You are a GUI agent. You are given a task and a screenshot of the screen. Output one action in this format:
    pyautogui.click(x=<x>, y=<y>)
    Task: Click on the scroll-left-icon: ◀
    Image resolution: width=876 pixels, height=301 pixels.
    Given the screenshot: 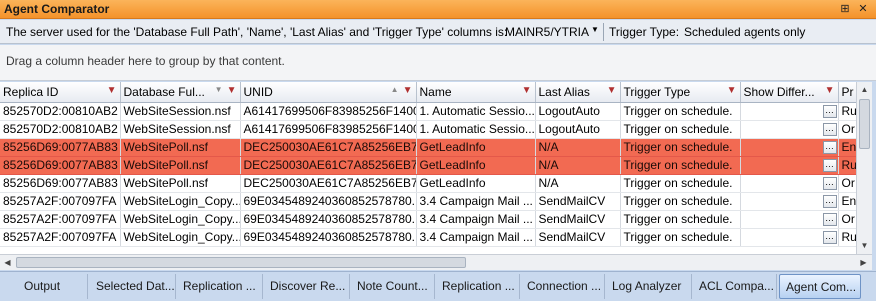 What is the action you would take?
    pyautogui.click(x=7, y=262)
    